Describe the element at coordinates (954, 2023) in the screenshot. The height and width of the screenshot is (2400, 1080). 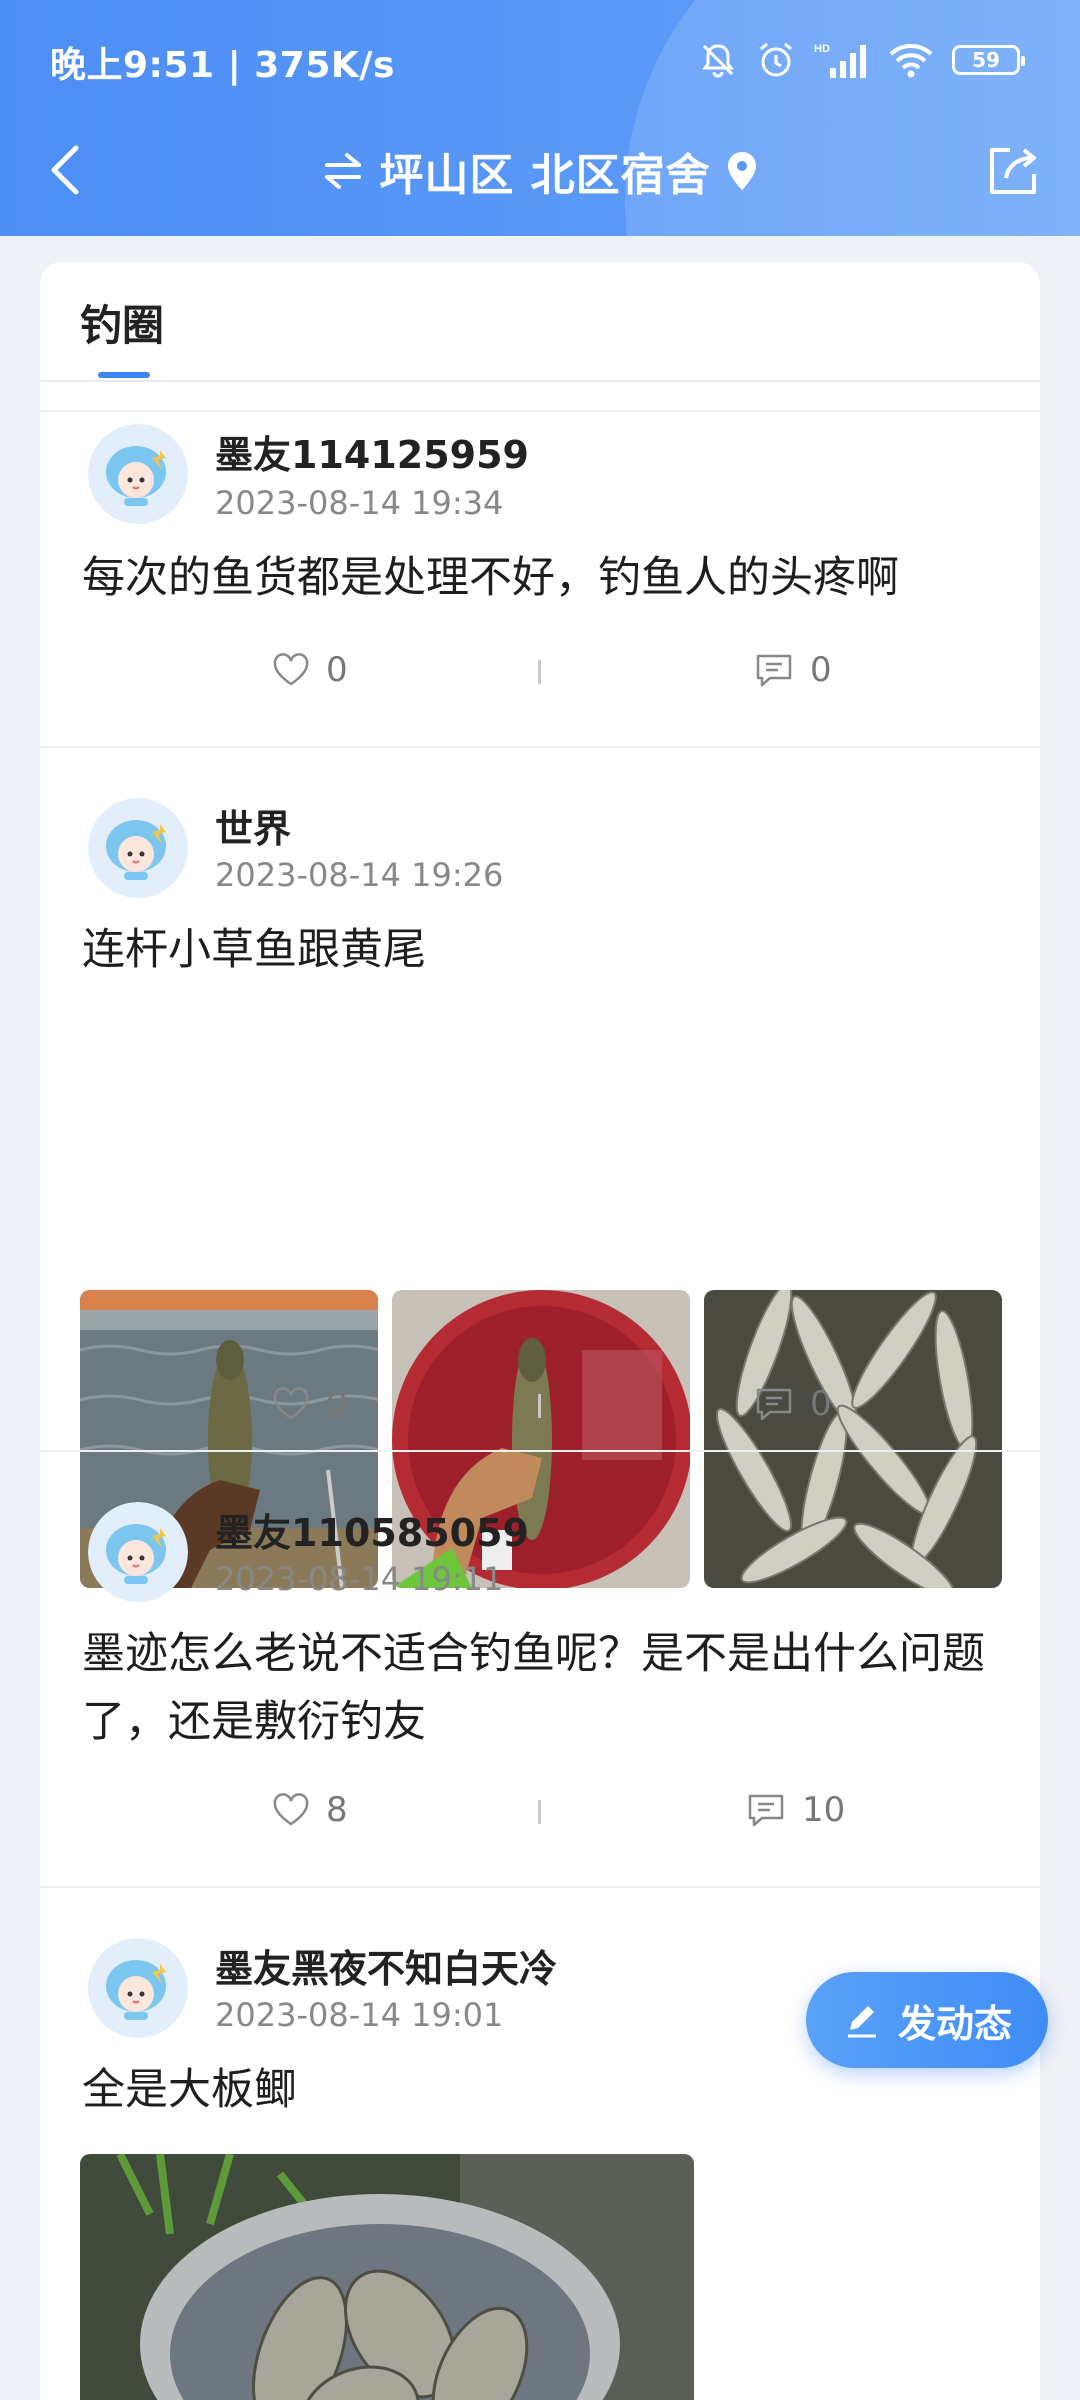
I see `post-dynamic-label: 发动态` at that location.